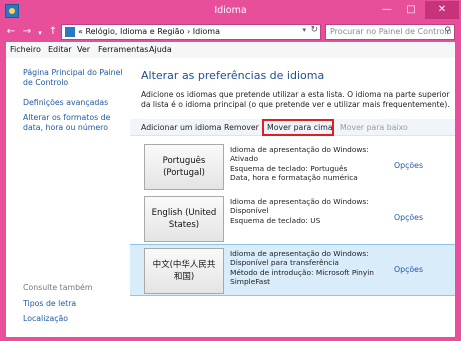 The height and width of the screenshot is (341, 461). Describe the element at coordinates (60, 49) in the screenshot. I see `menu-editar: Editar` at that location.